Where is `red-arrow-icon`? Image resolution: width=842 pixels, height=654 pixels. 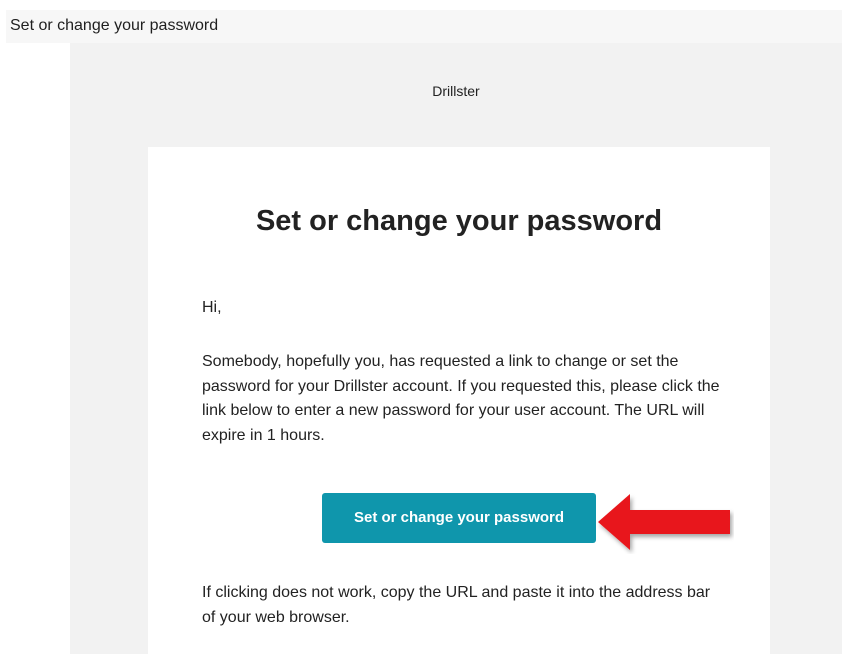
red-arrow-icon is located at coordinates (664, 522).